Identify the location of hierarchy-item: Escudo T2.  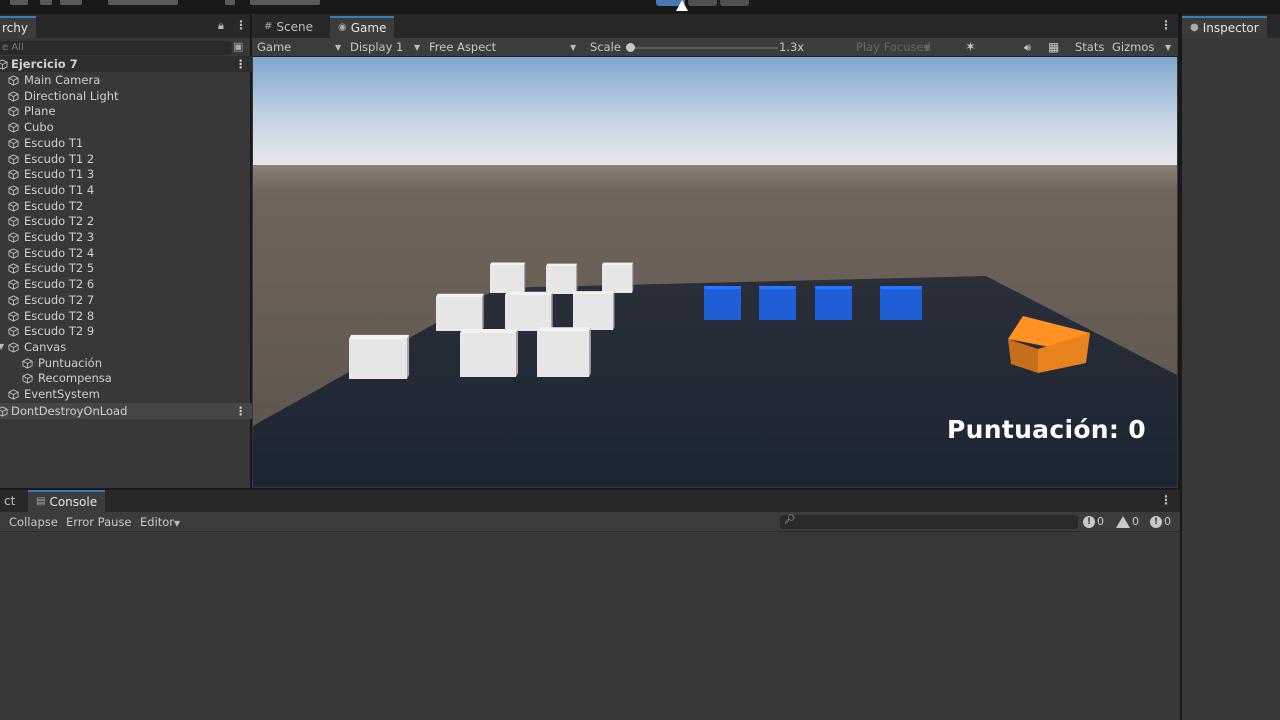
(126, 206).